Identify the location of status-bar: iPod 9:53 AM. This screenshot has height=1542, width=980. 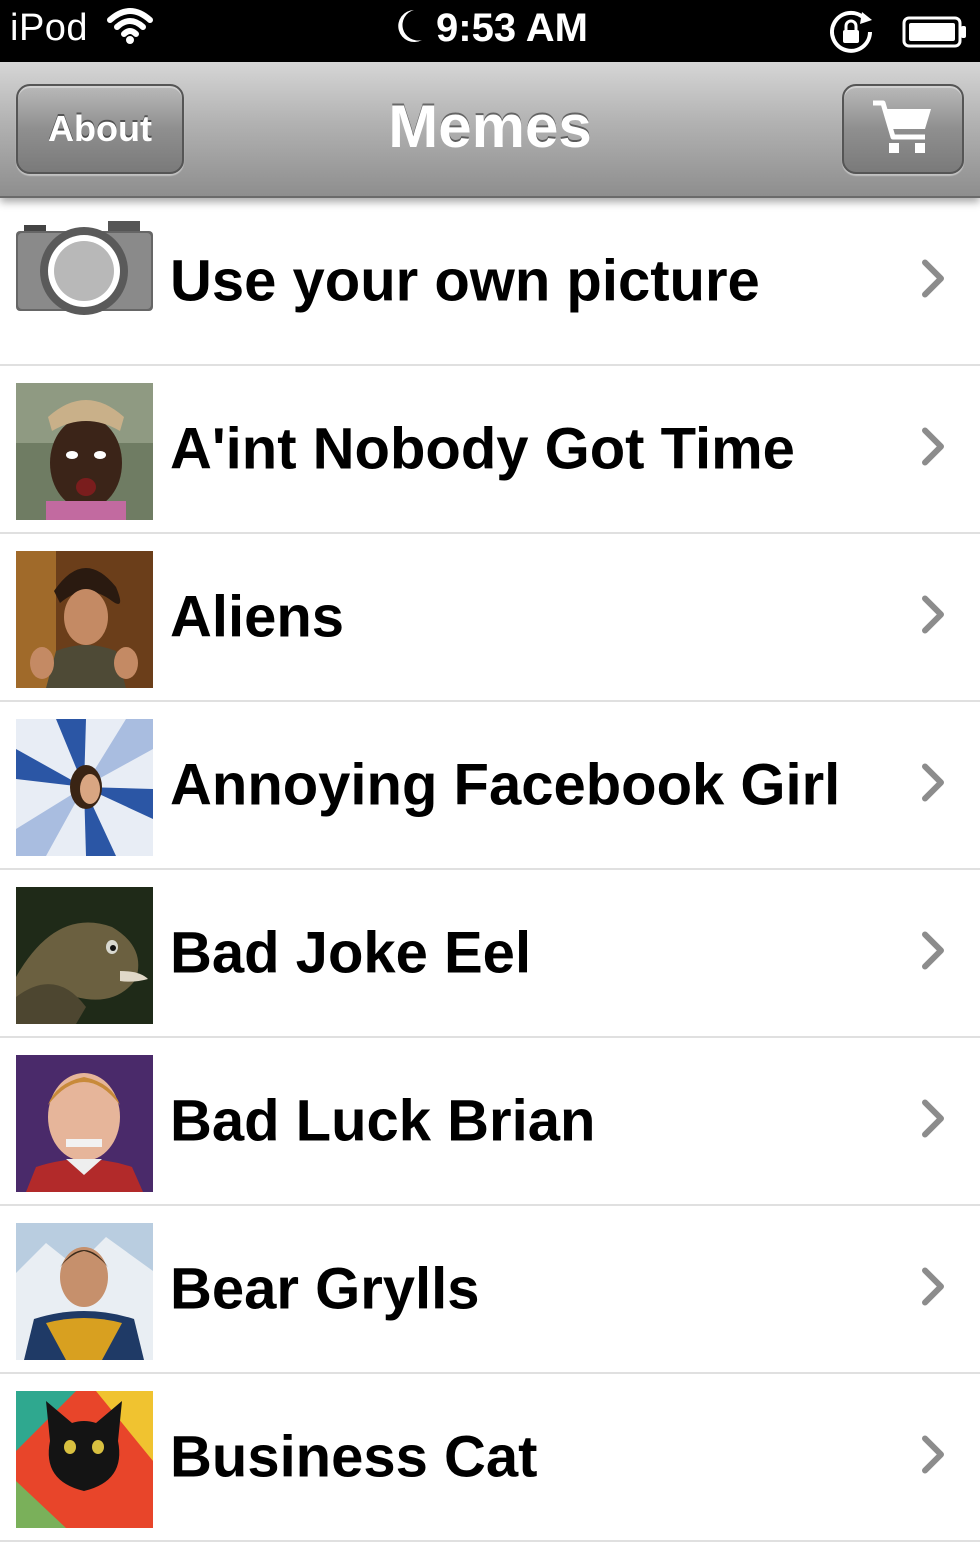
(490, 31).